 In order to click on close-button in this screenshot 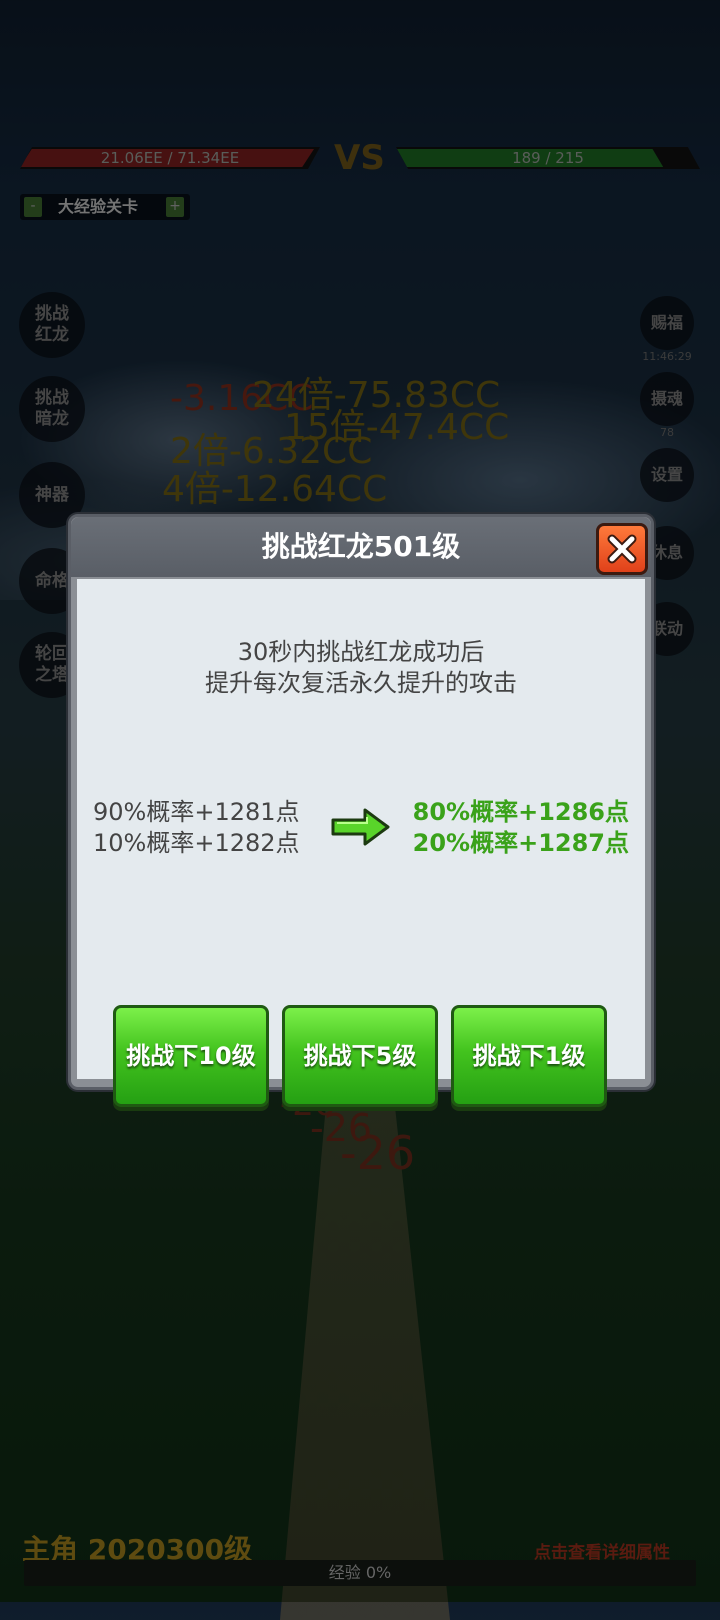, I will do `click(622, 549)`.